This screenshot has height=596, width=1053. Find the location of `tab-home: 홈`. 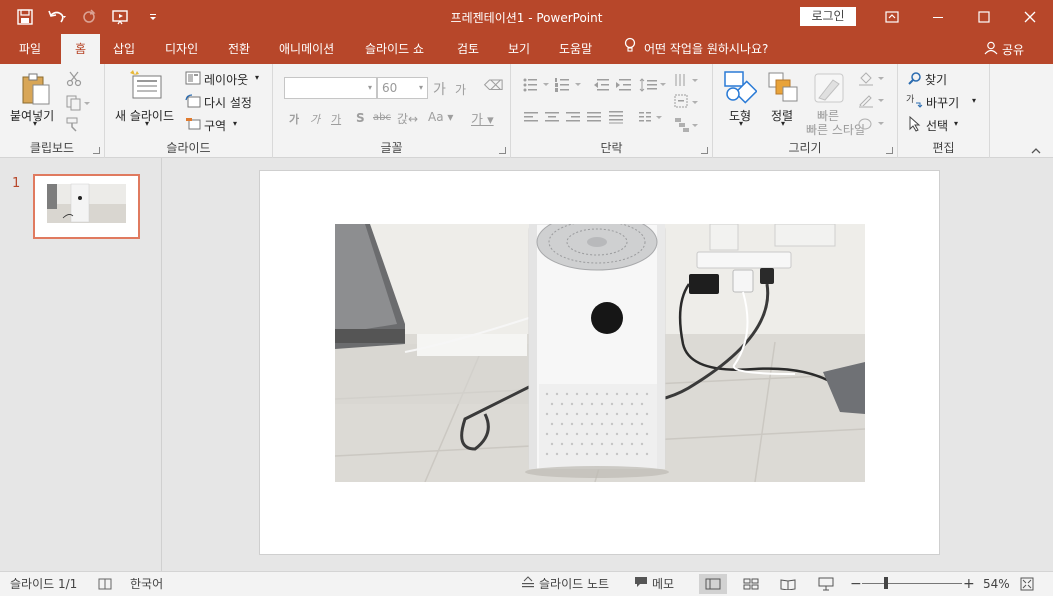

tab-home: 홈 is located at coordinates (81, 49).